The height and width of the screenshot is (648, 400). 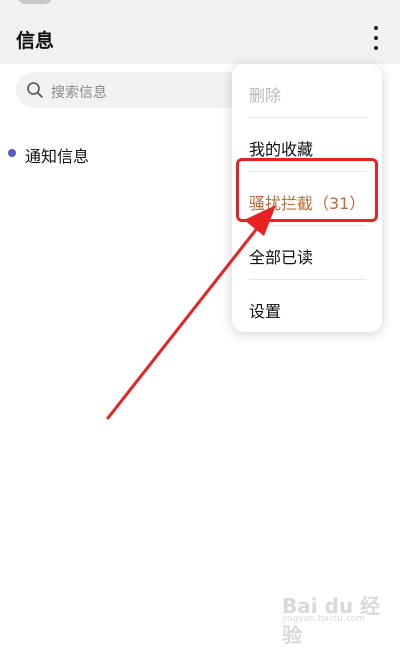 I want to click on app-header: 信息, so click(x=200, y=32).